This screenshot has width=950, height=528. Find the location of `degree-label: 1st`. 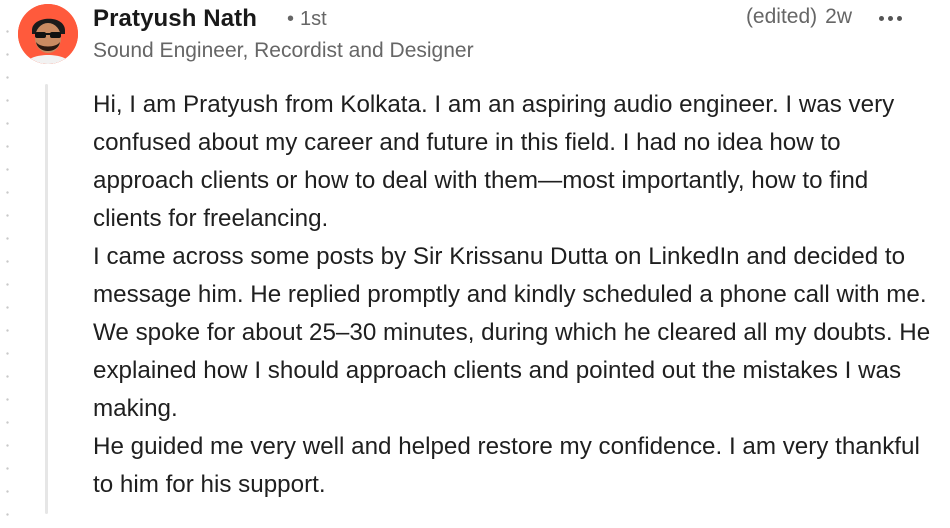

degree-label: 1st is located at coordinates (313, 19).